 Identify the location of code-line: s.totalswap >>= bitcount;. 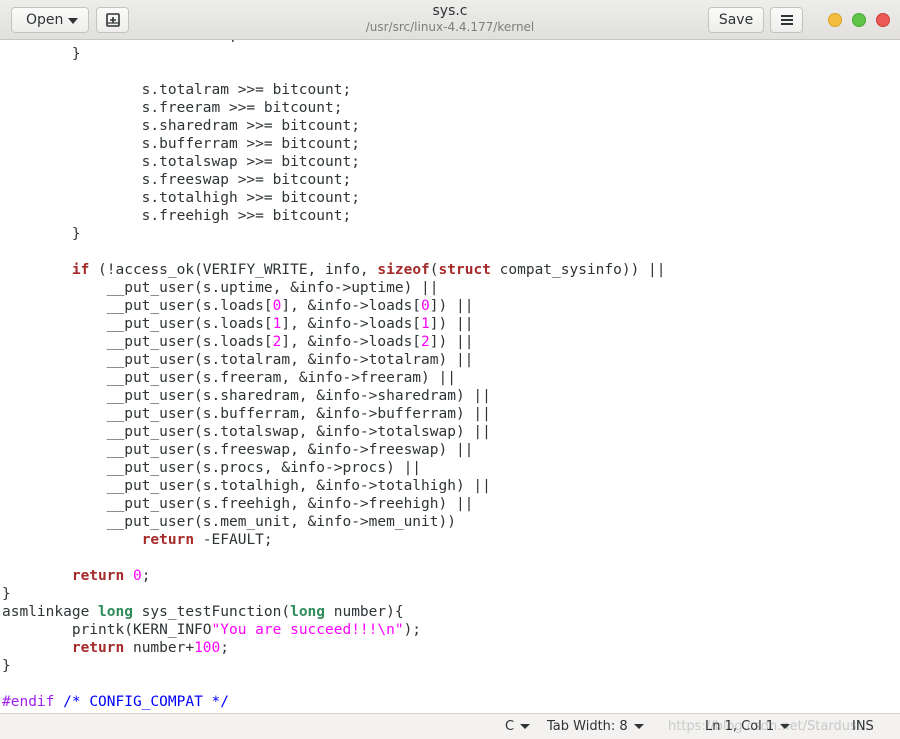
(334, 162).